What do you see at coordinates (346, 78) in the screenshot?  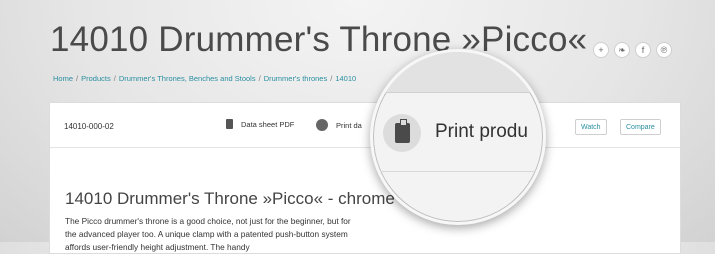 I see `breadcrumb-current: 14010` at bounding box center [346, 78].